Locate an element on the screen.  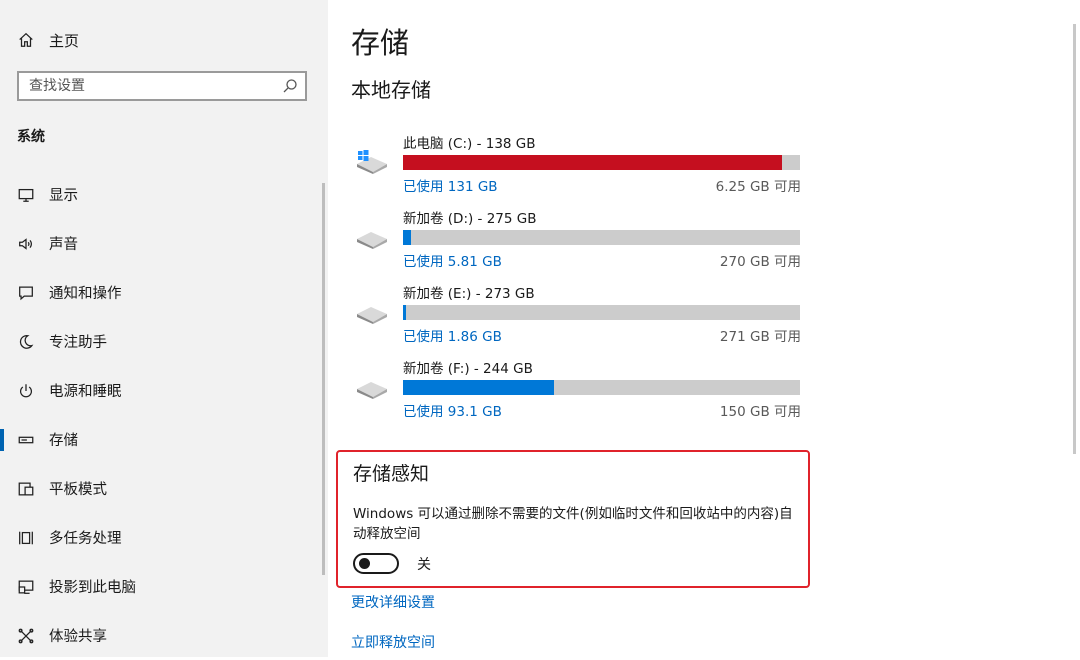
free-up-space-link: 立即释放空间 is located at coordinates (393, 642).